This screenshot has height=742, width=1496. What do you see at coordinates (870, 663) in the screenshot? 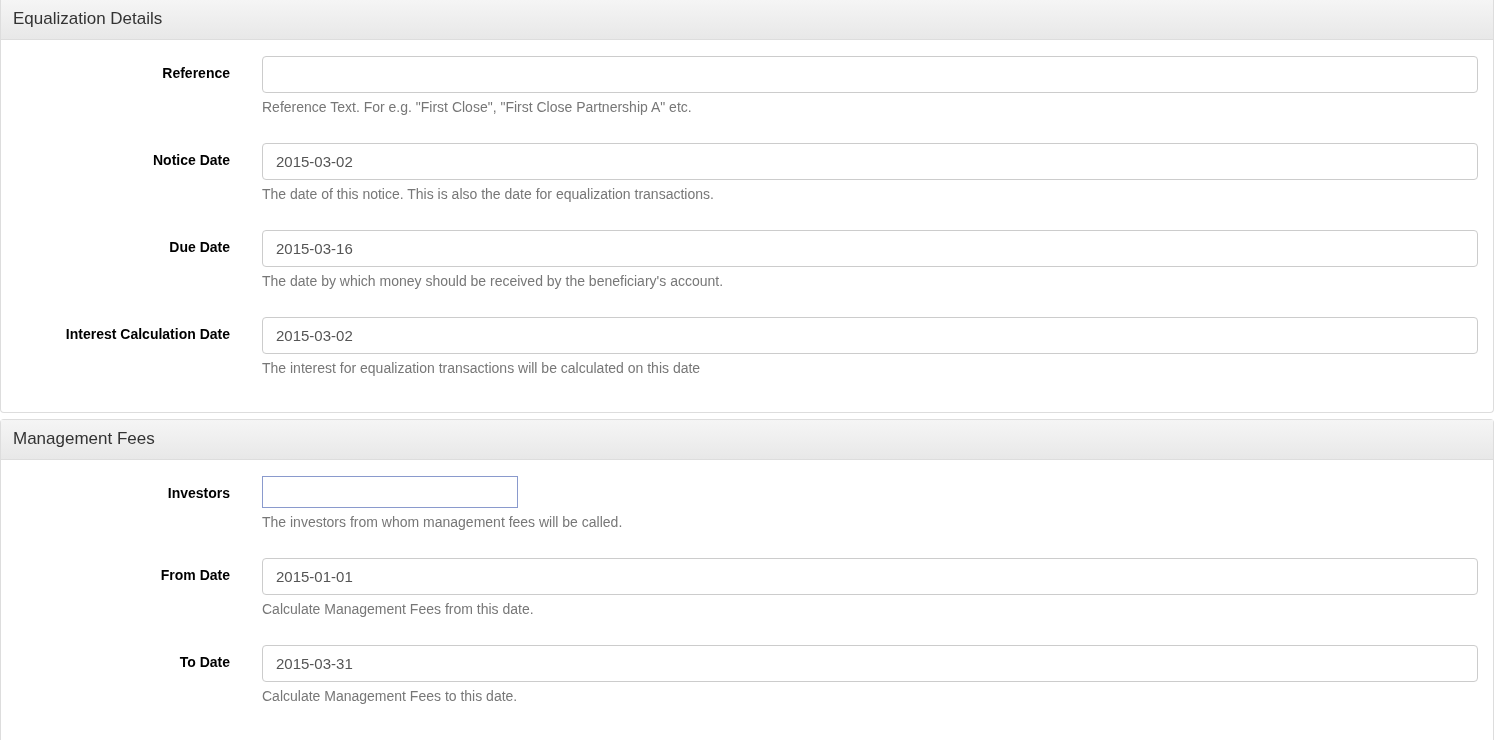
I see `input-field: 2015-03-31` at bounding box center [870, 663].